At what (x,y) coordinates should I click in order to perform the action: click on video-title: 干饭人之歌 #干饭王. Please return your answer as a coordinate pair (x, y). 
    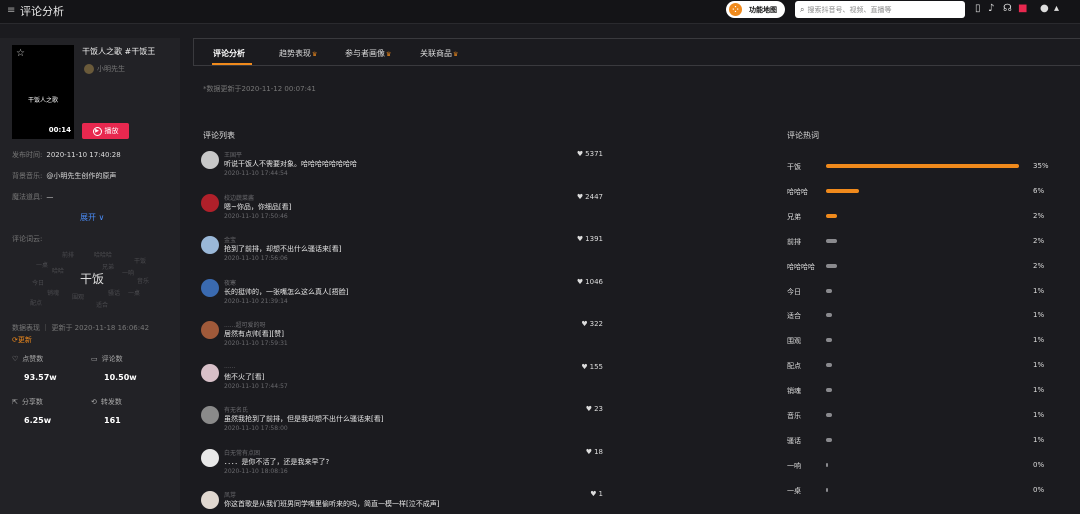
    Looking at the image, I should click on (118, 51).